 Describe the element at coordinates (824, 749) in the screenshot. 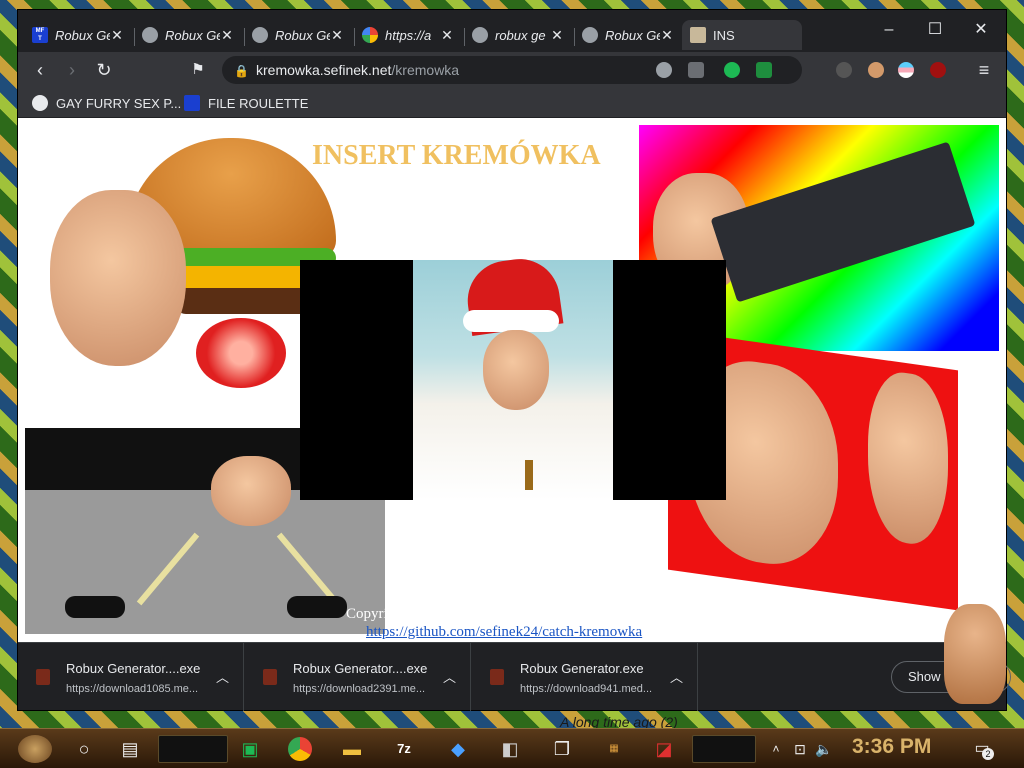

I see `volume-muted-icon: 🔈` at that location.